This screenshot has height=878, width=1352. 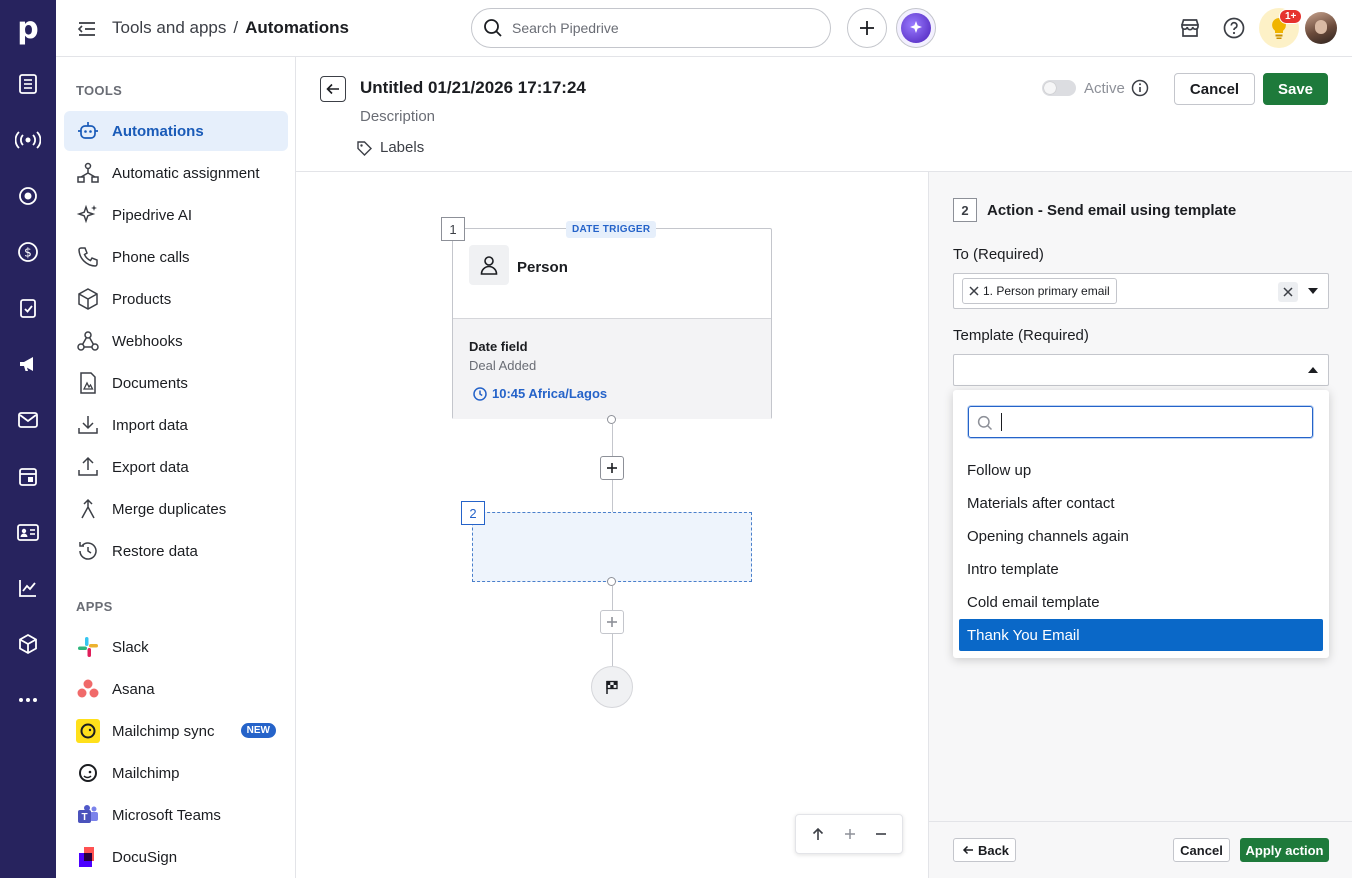 I want to click on active-toggle, so click(x=1059, y=88).